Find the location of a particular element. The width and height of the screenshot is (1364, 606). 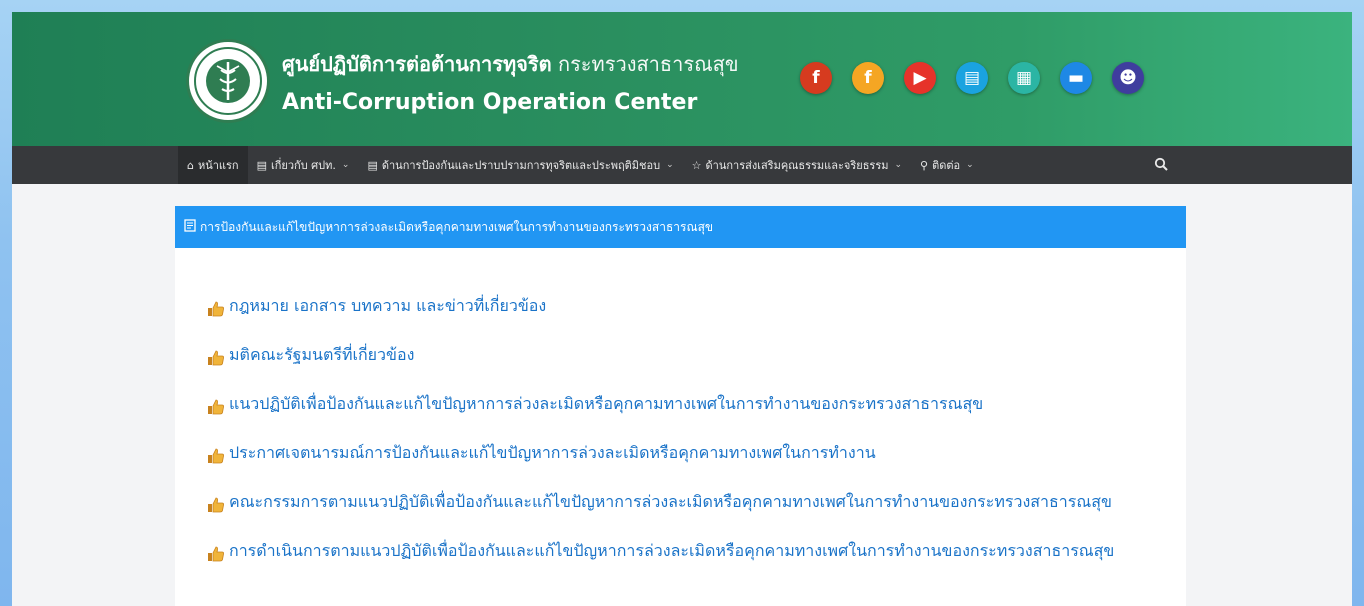

users-icon: ☻ is located at coordinates (1128, 78).